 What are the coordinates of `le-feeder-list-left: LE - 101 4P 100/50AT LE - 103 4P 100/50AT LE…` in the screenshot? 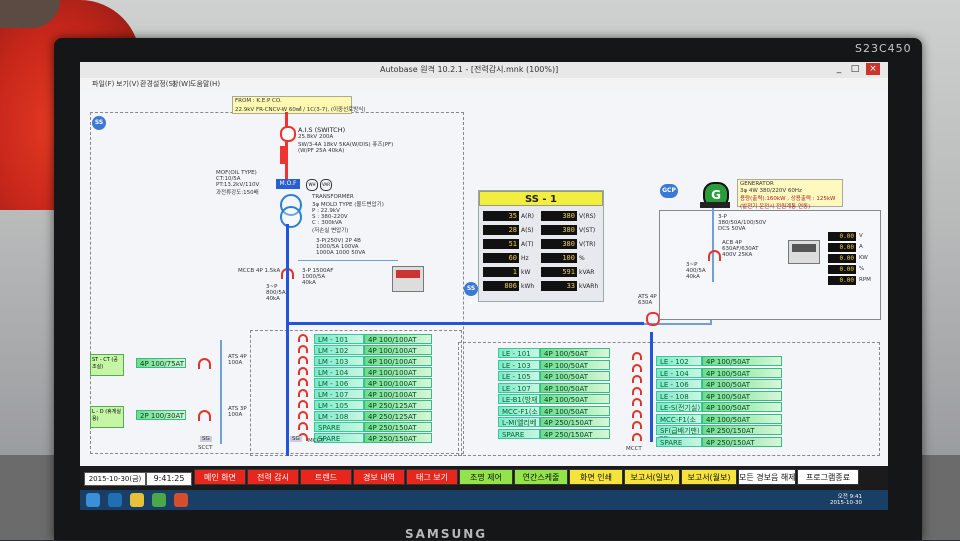 It's located at (573, 396).